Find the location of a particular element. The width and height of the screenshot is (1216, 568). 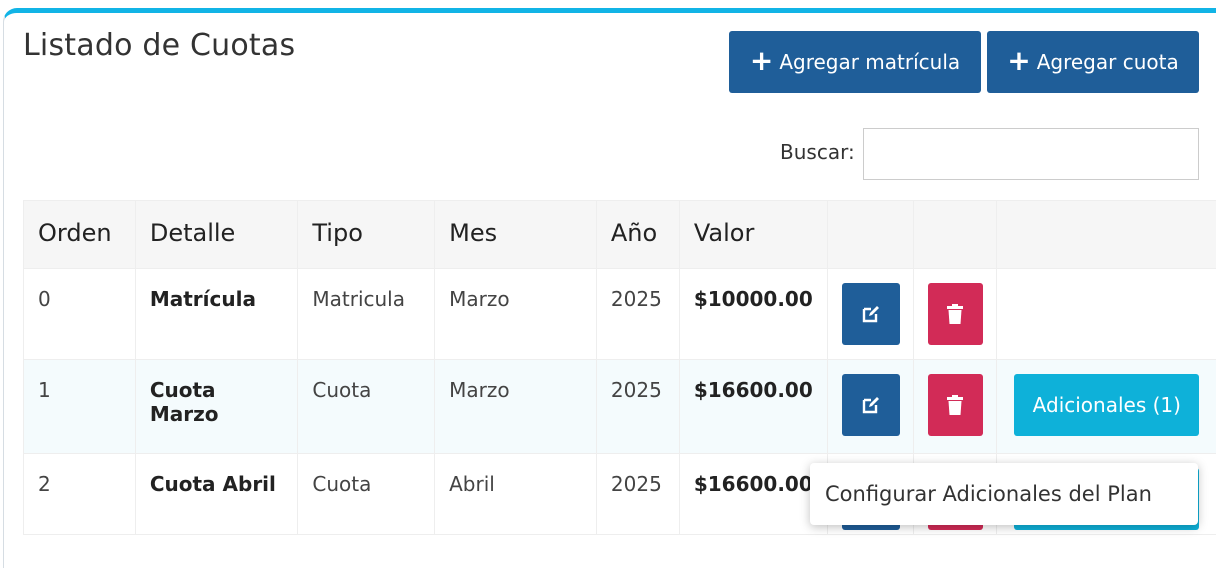

cell-orden: 0 is located at coordinates (80, 314).